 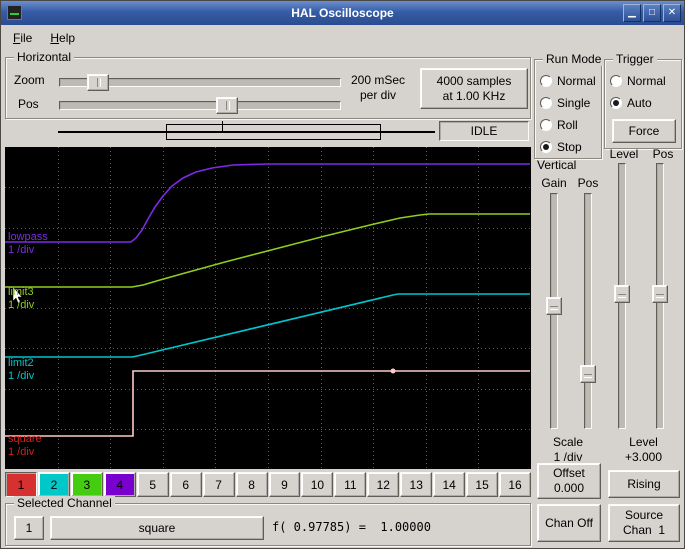 I want to click on trace-label-lowpass: lowpass 1 /div, so click(x=28, y=243).